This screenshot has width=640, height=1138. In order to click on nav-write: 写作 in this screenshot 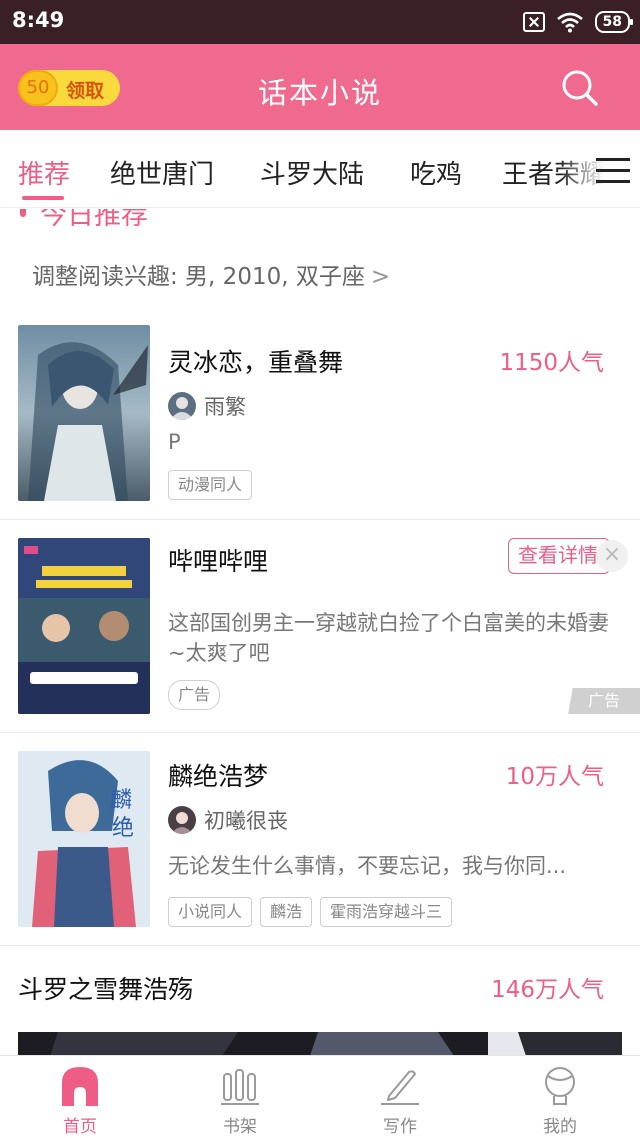, I will do `click(400, 1097)`.